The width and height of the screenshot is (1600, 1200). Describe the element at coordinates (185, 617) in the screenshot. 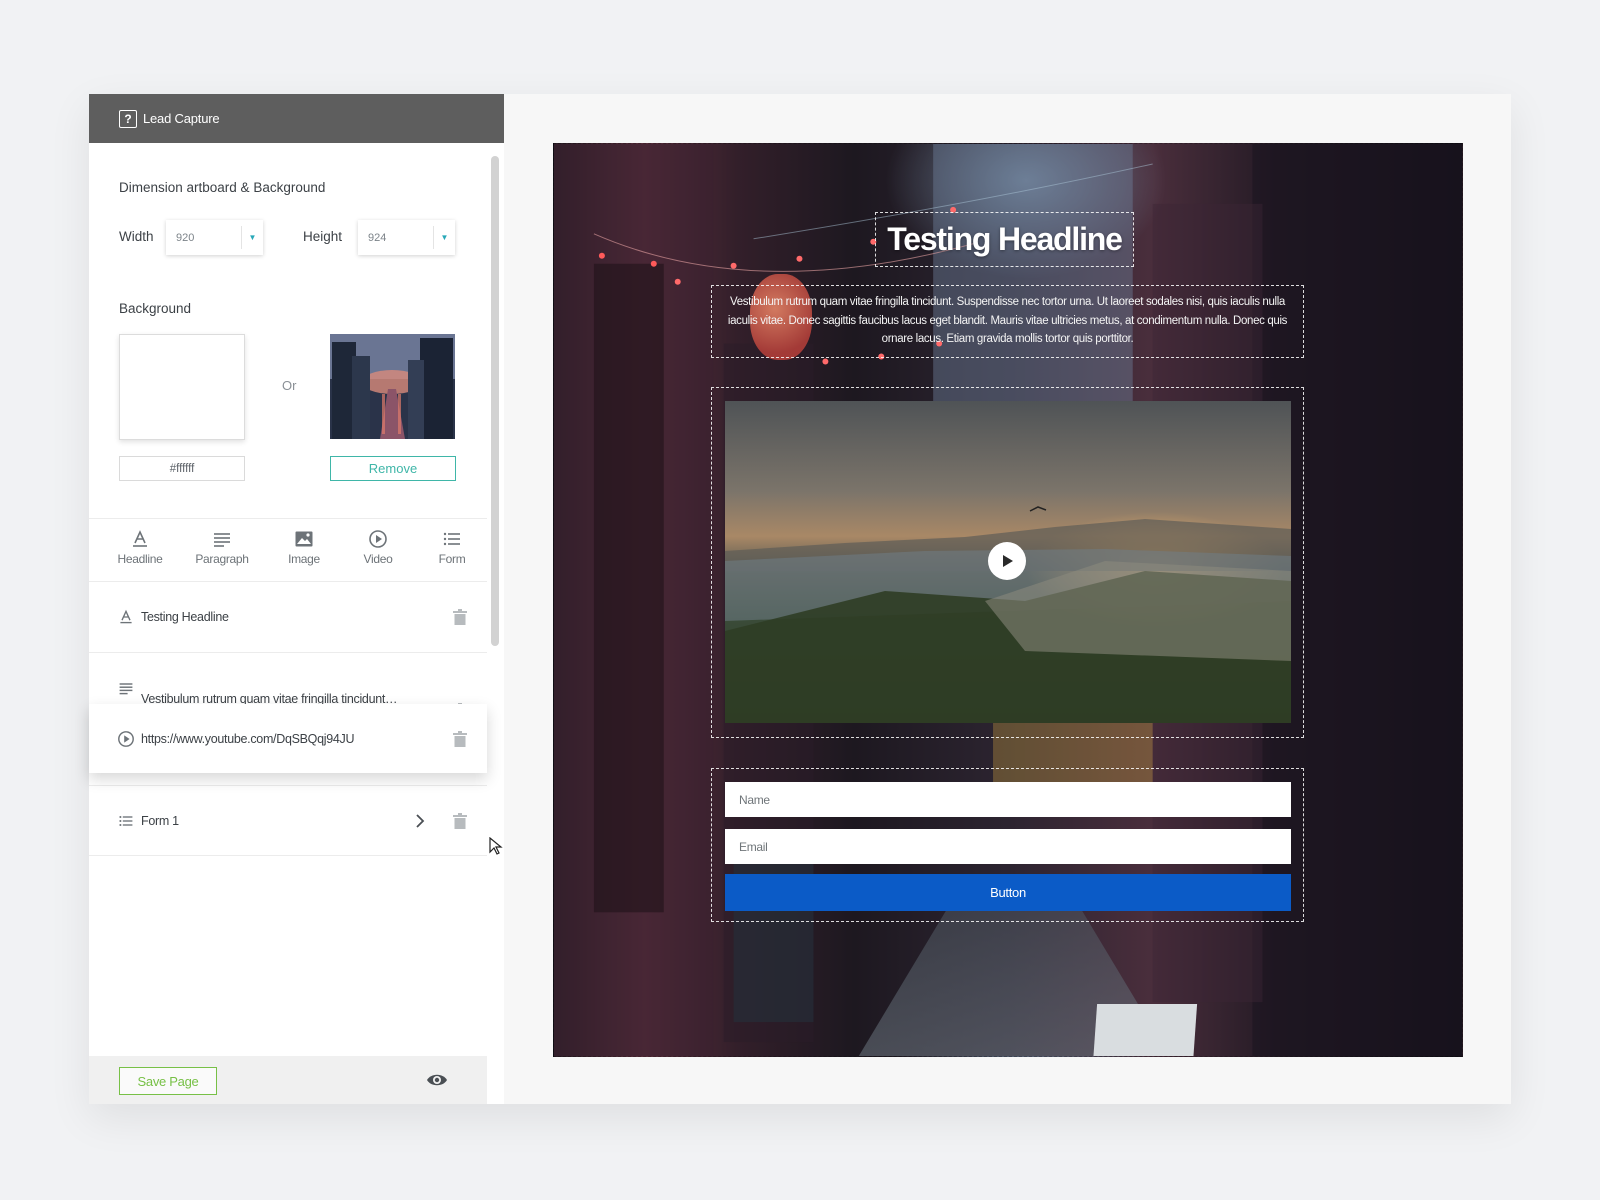

I see `layer-label: Testing Headline` at that location.